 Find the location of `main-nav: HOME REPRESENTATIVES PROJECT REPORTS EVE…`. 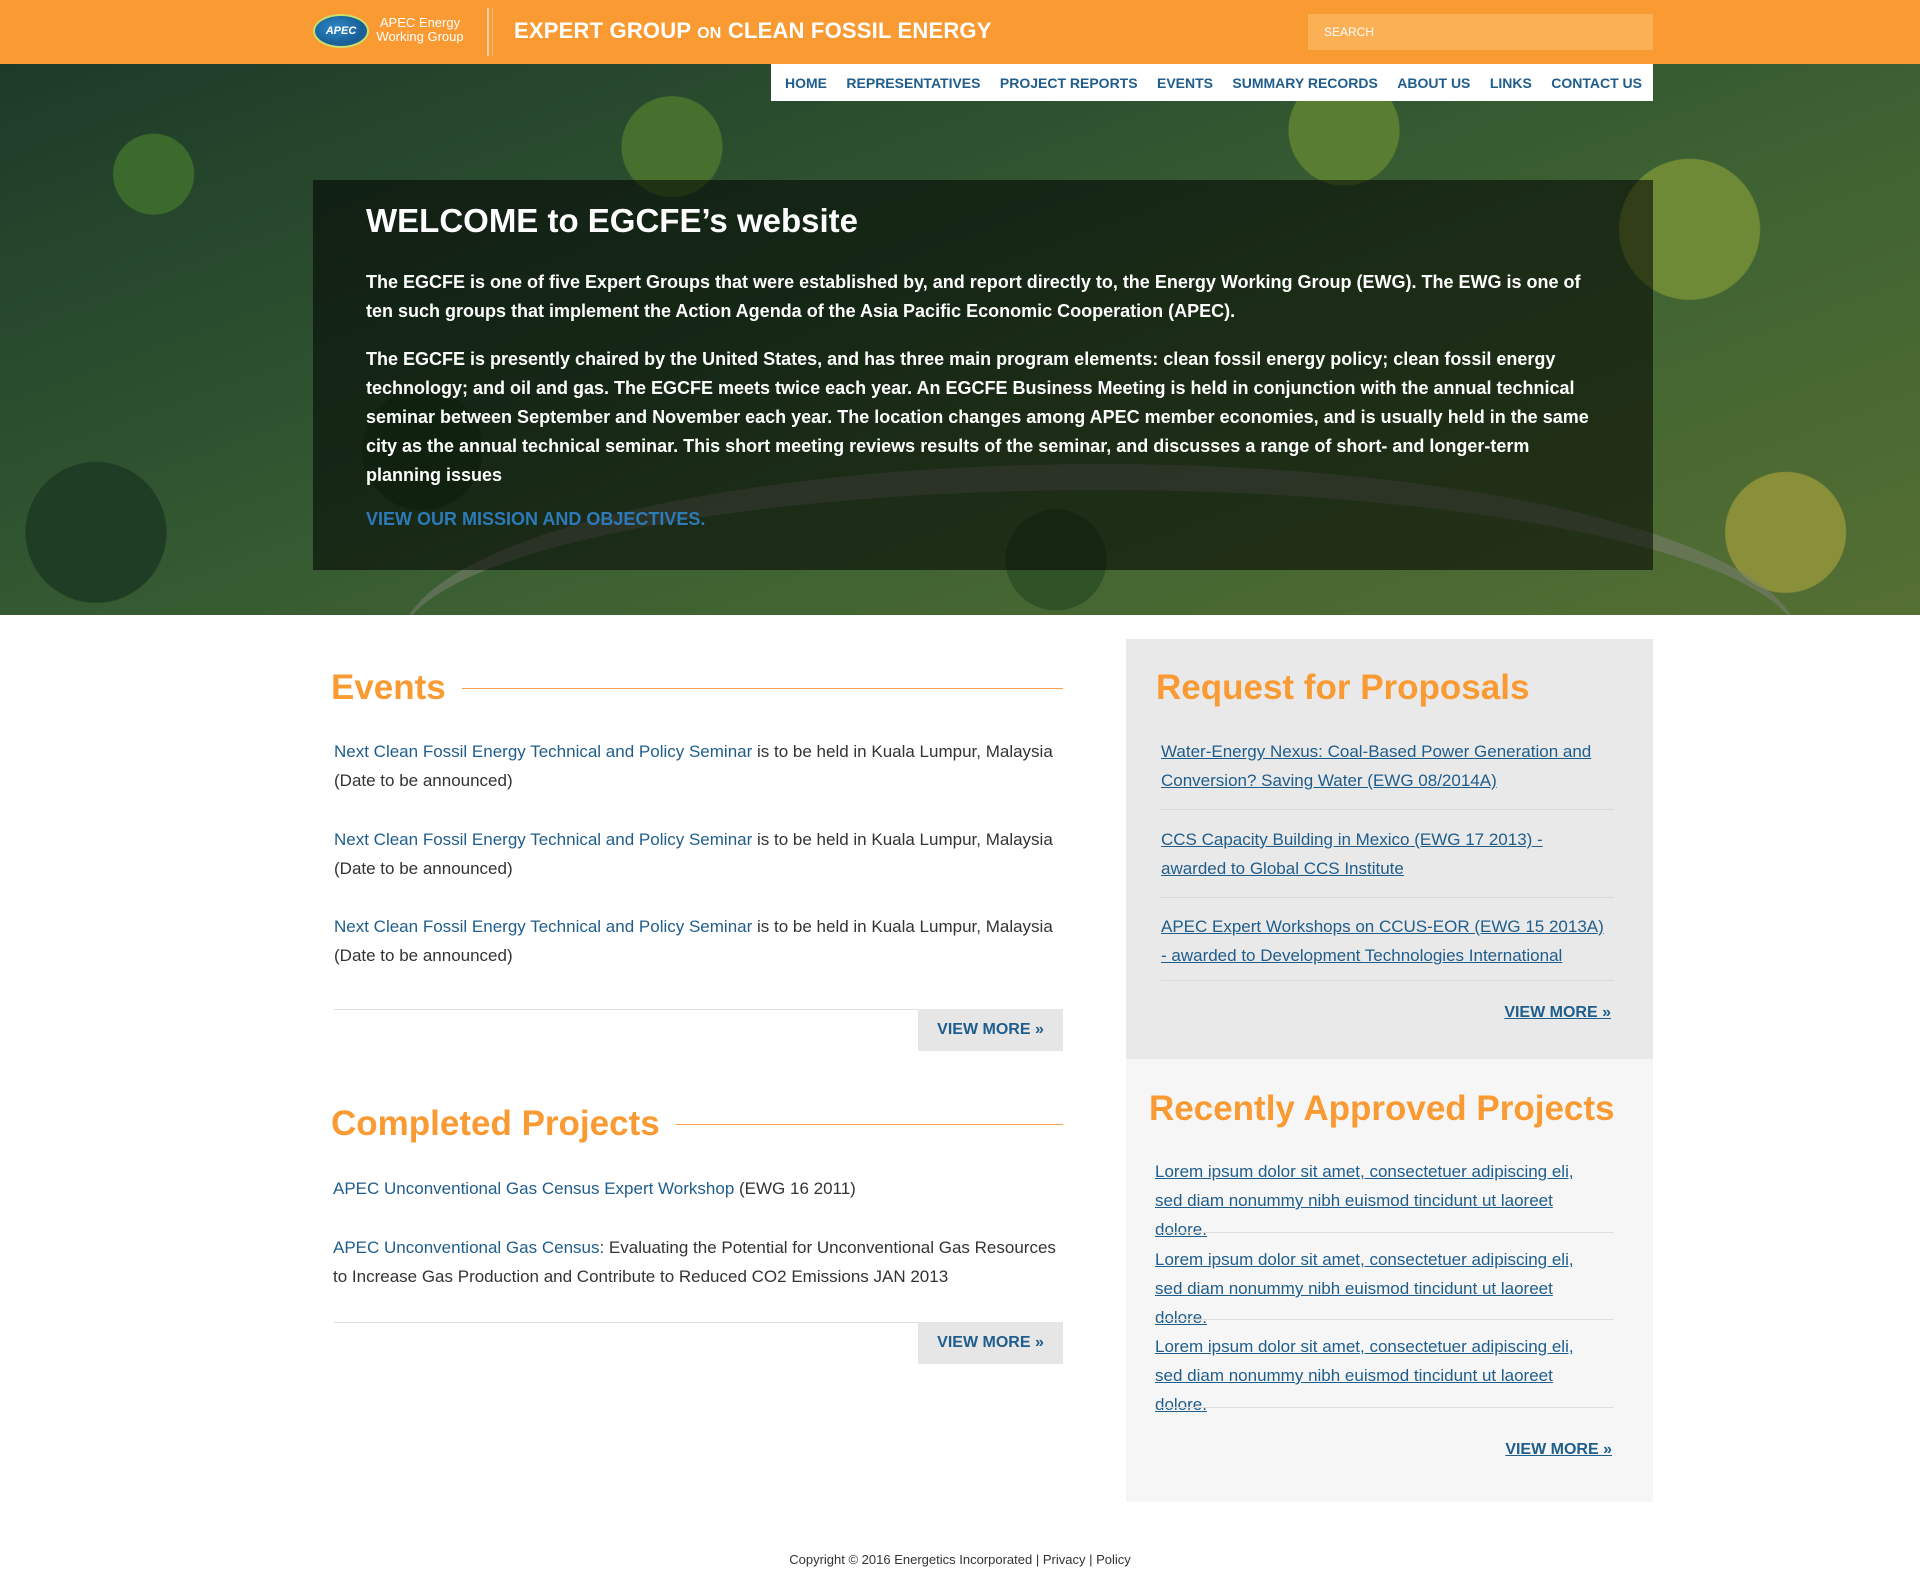

main-nav: HOME REPRESENTATIVES PROJECT REPORTS EVE… is located at coordinates (1212, 82).